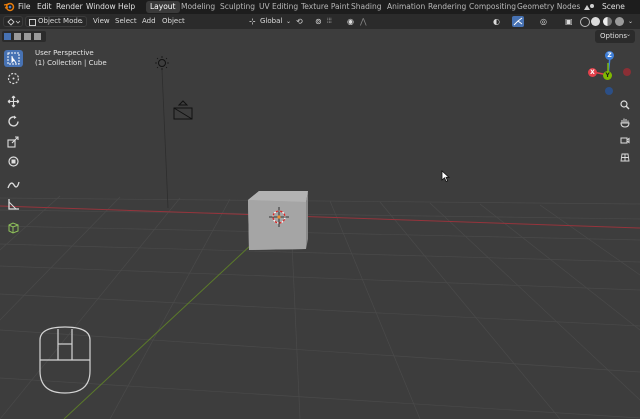 This screenshot has width=640, height=419. Describe the element at coordinates (237, 7) in the screenshot. I see `tab-sculpting: Sculpting` at that location.